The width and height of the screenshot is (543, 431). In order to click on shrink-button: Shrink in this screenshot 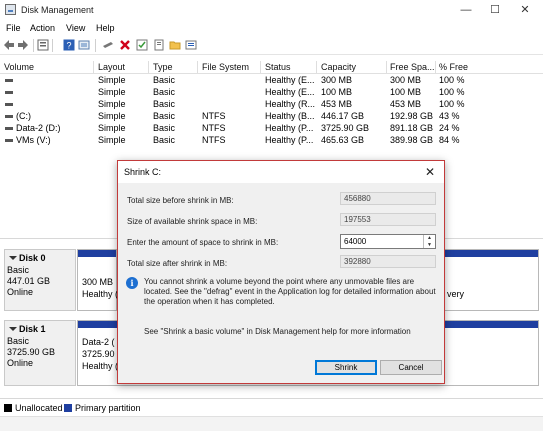, I will do `click(346, 367)`.